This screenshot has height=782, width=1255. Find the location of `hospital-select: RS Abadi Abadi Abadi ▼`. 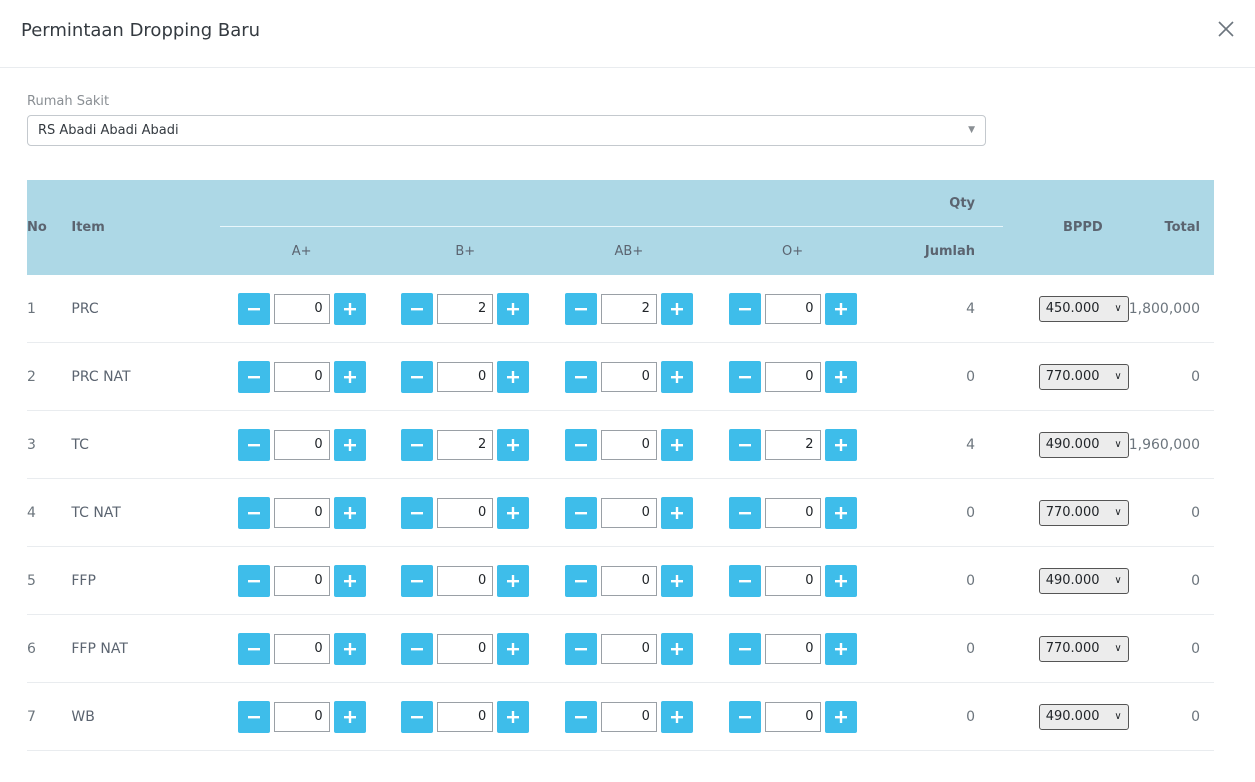

hospital-select: RS Abadi Abadi Abadi ▼ is located at coordinates (506, 130).